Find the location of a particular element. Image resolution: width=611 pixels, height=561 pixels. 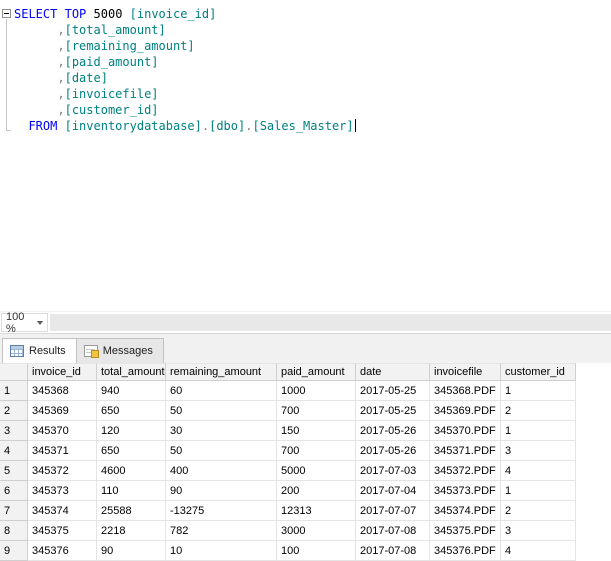

zoom-level-dropdown: 100 % is located at coordinates (24, 322).